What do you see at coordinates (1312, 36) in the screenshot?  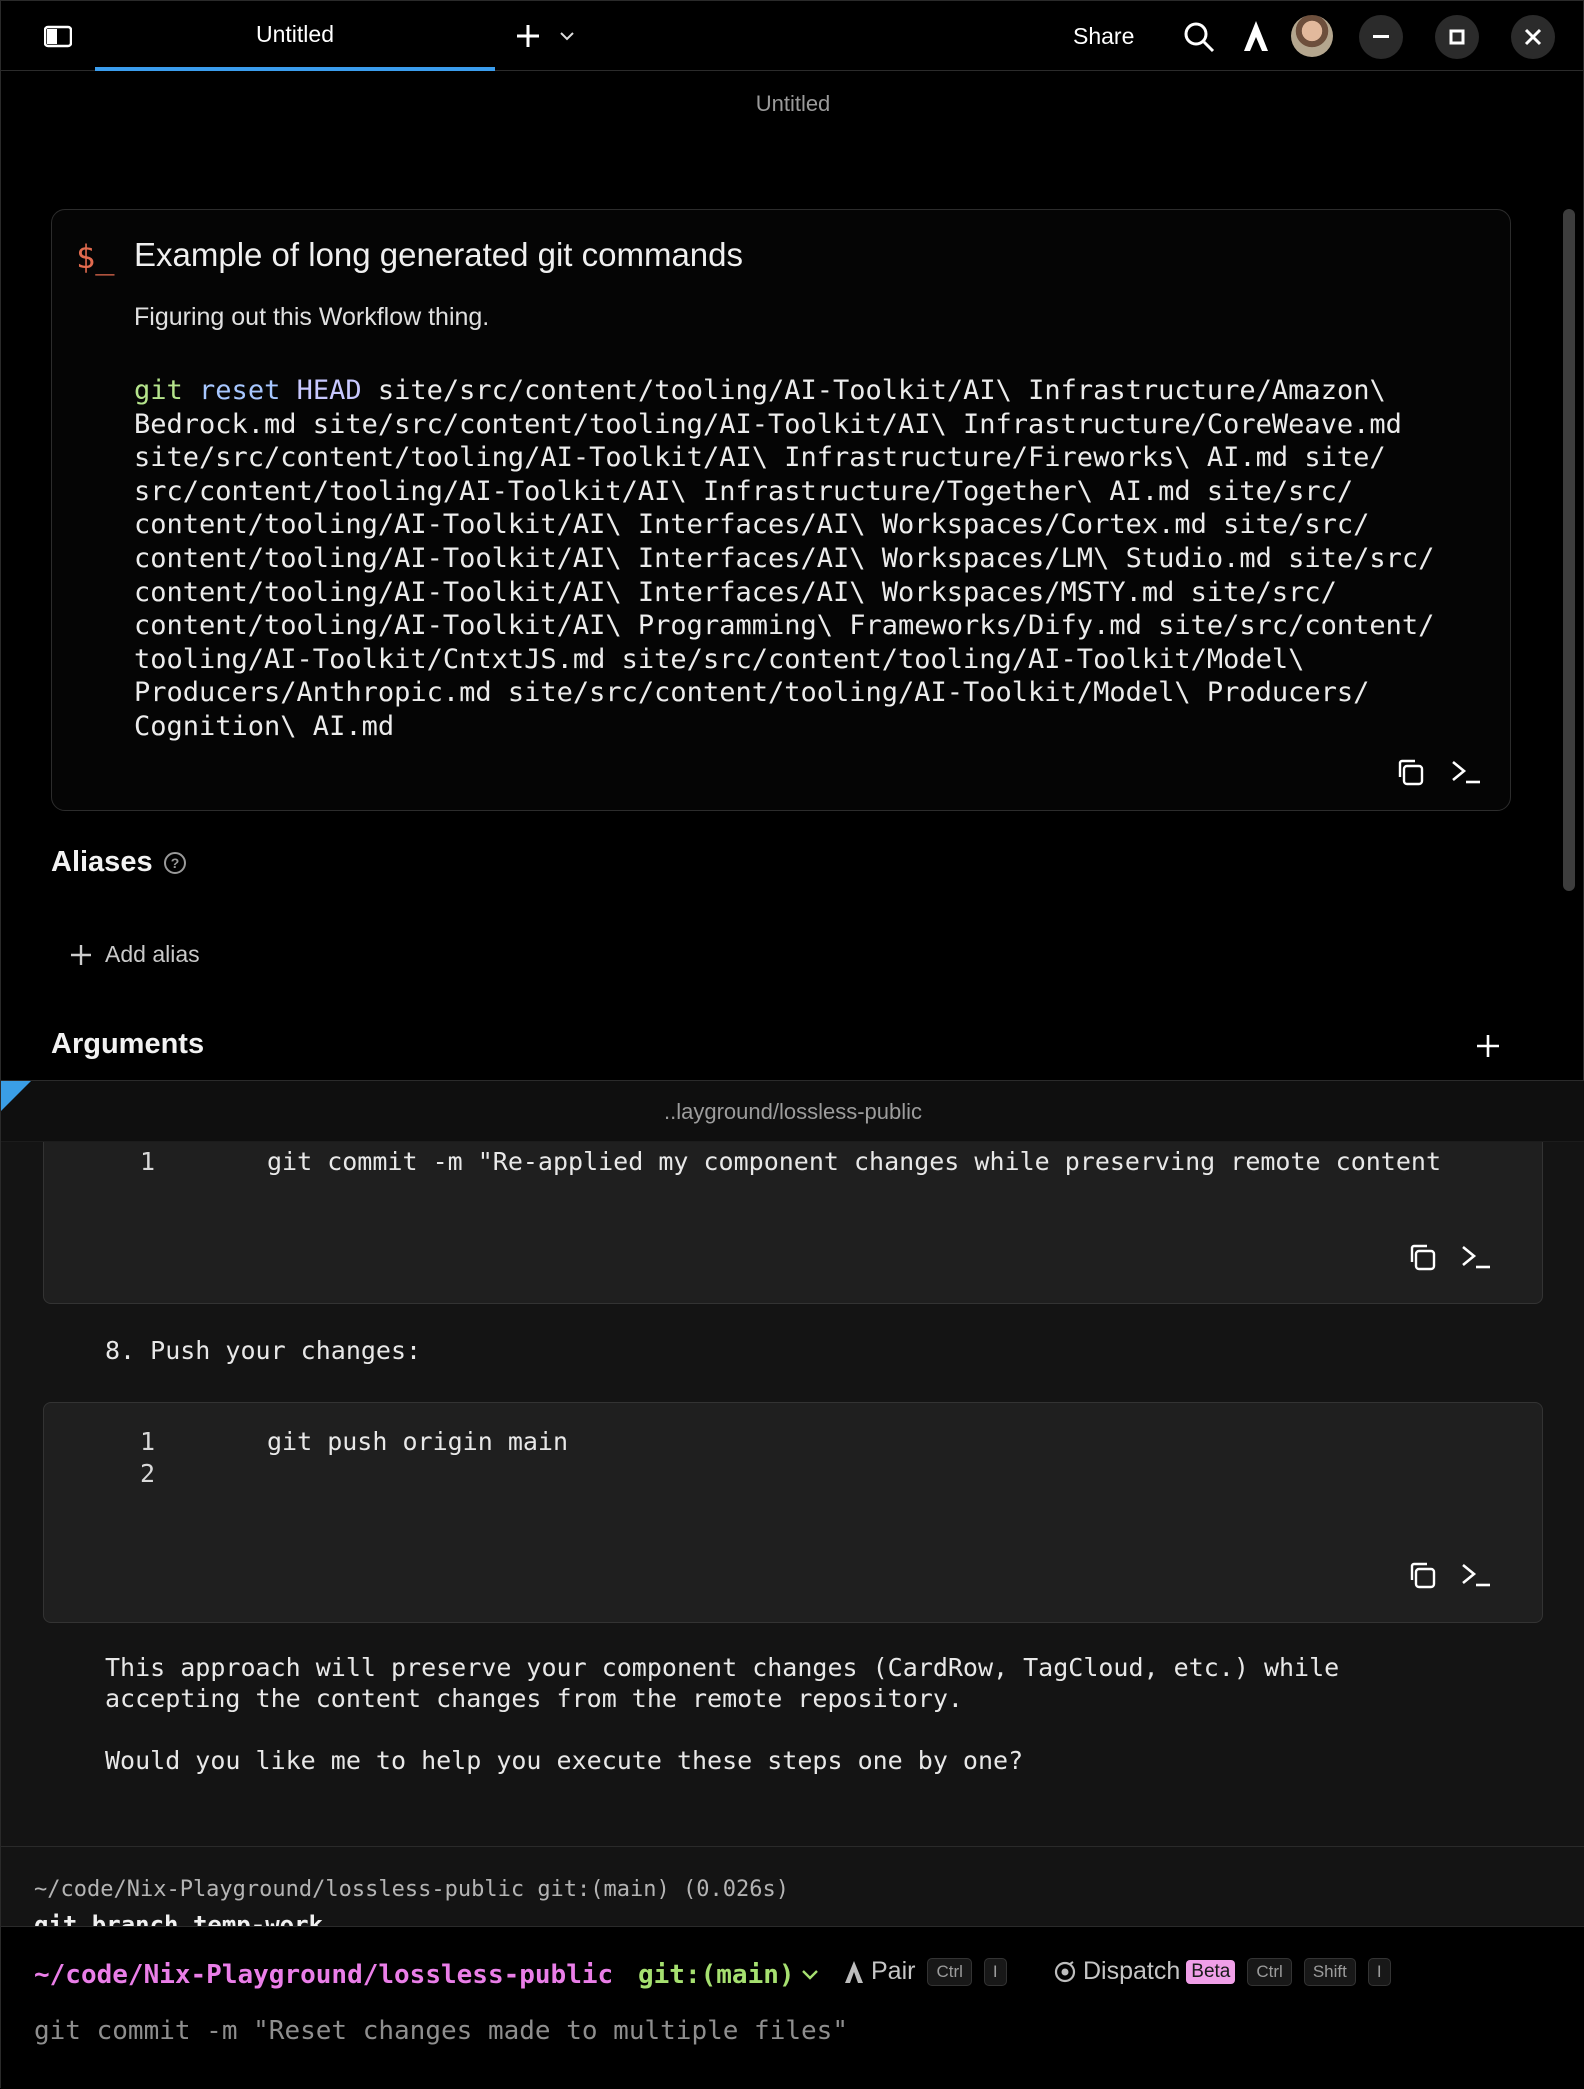 I see `avatar` at bounding box center [1312, 36].